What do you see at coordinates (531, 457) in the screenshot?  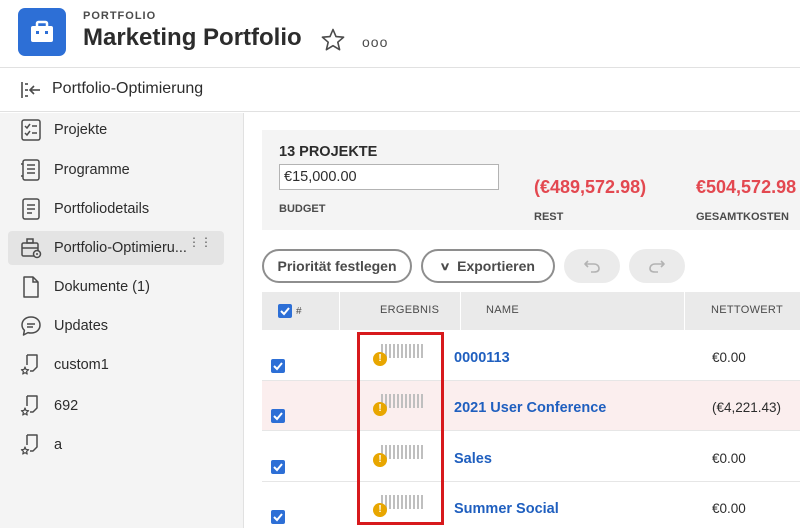 I see `table-row: ! Sales €0.00` at bounding box center [531, 457].